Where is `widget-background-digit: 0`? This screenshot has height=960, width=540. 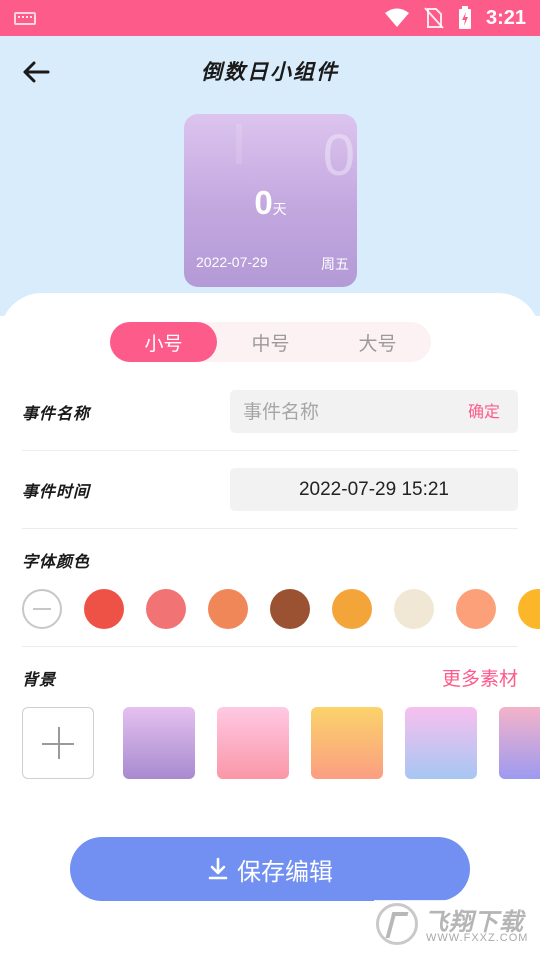 widget-background-digit: 0 is located at coordinates (338, 155).